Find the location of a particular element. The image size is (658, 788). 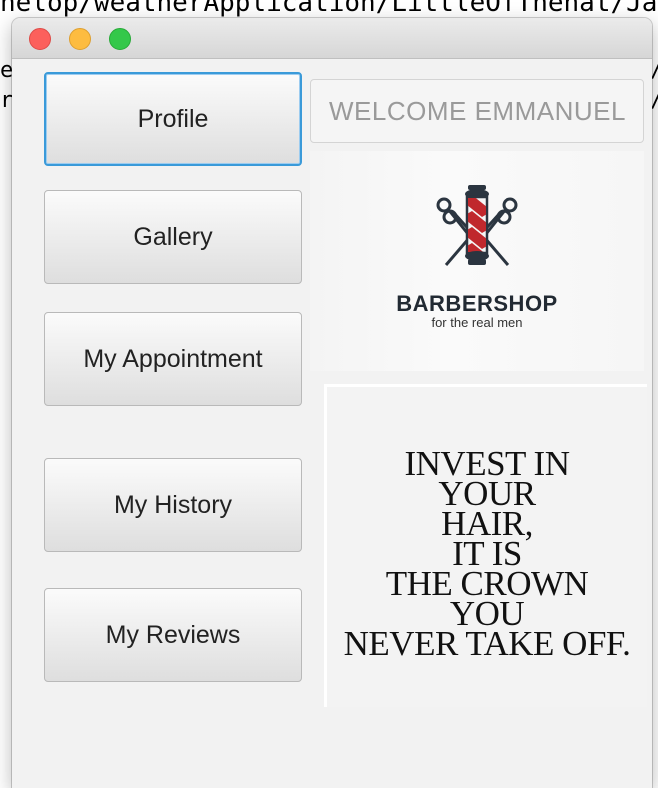

title-bar is located at coordinates (332, 38).